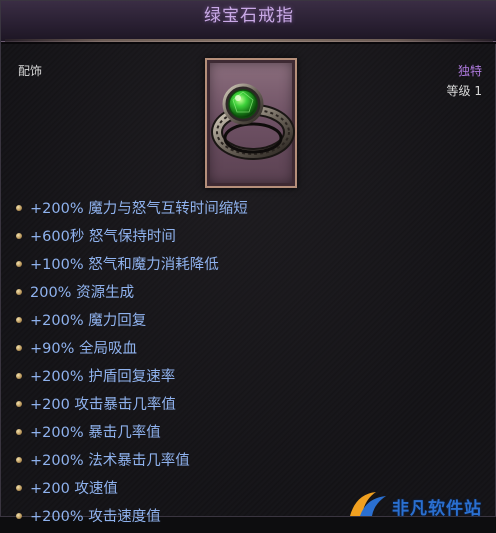 This screenshot has height=533, width=496. I want to click on item-rarity: 独特, so click(469, 71).